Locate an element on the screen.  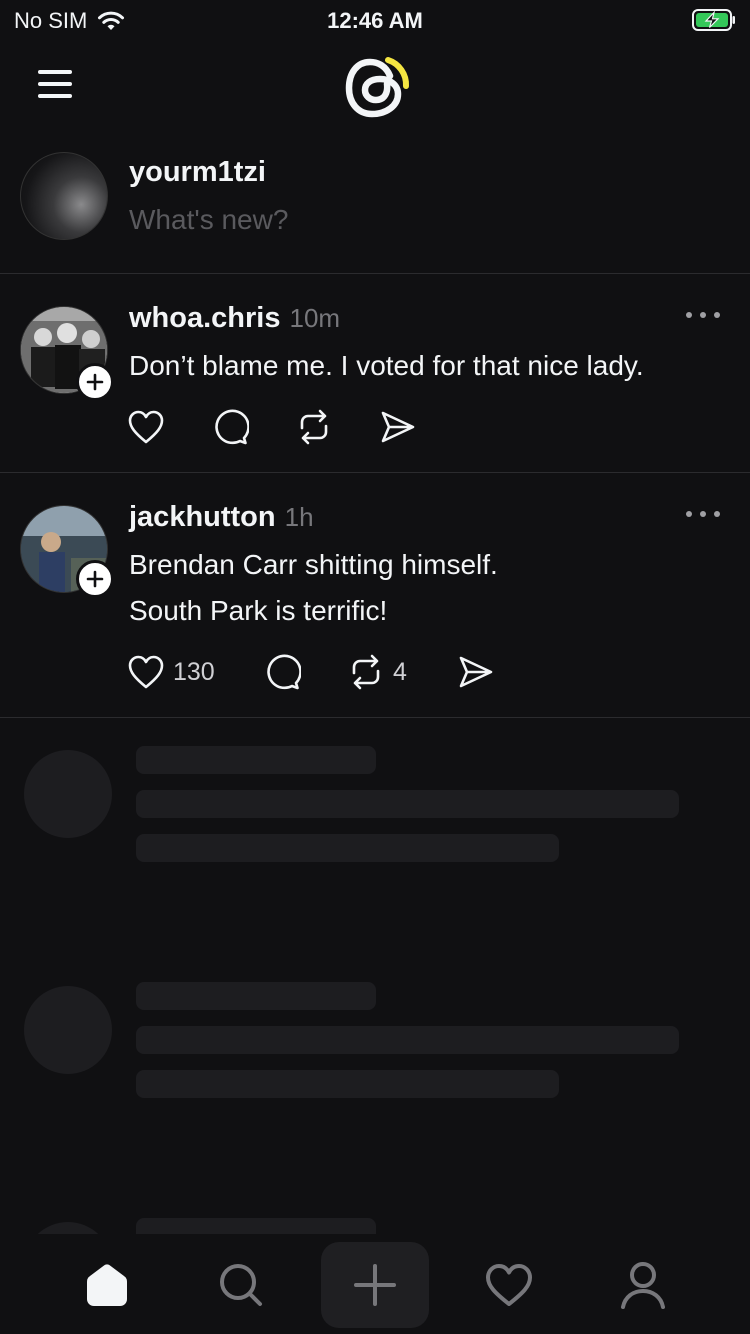
post-header: jackhutton 1h is located at coordinates (221, 517).